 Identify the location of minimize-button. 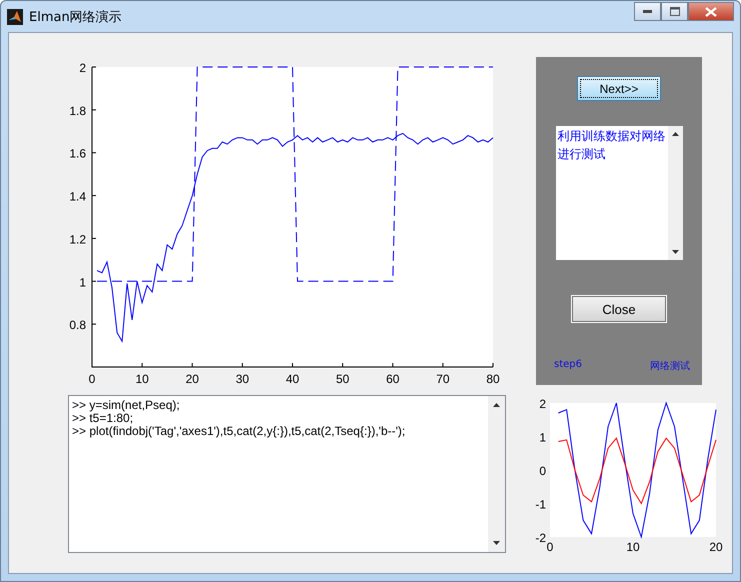
(647, 11).